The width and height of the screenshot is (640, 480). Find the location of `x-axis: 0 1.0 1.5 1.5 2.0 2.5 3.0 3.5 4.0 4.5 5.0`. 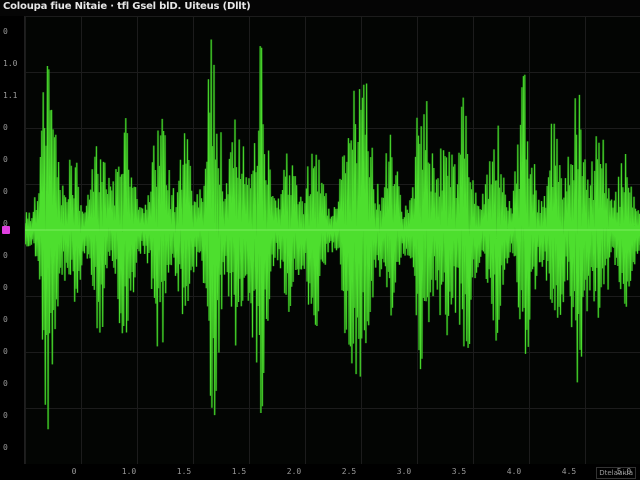

x-axis: 0 1.0 1.5 1.5 2.0 2.5 3.0 3.5 4.0 4.5 5.0 is located at coordinates (332, 472).